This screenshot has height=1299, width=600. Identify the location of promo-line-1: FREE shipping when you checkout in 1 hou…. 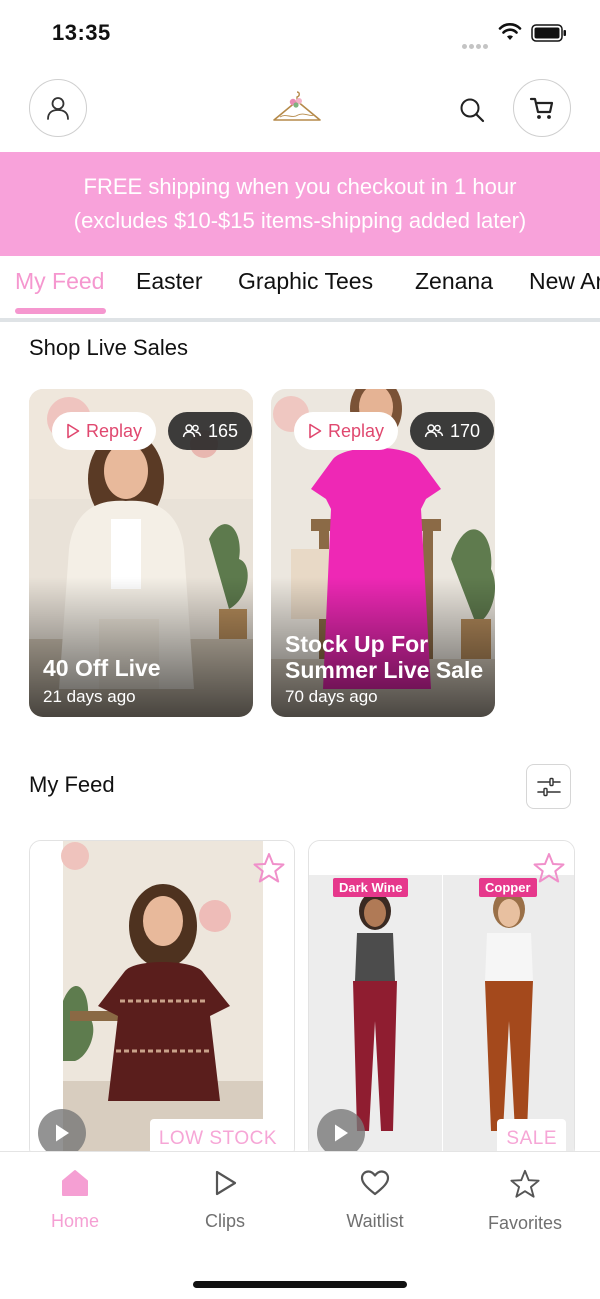
(300, 186).